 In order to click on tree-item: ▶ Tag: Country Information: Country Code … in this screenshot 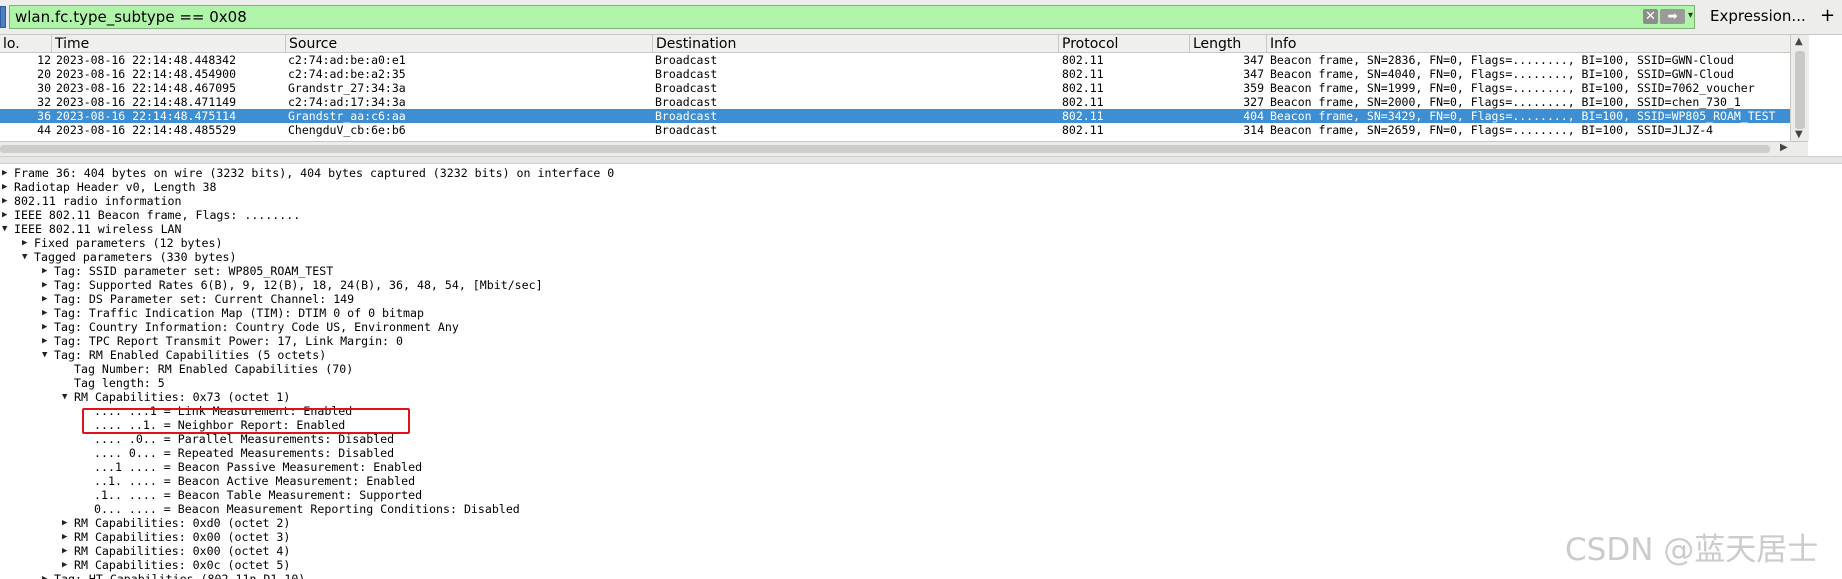, I will do `click(921, 327)`.